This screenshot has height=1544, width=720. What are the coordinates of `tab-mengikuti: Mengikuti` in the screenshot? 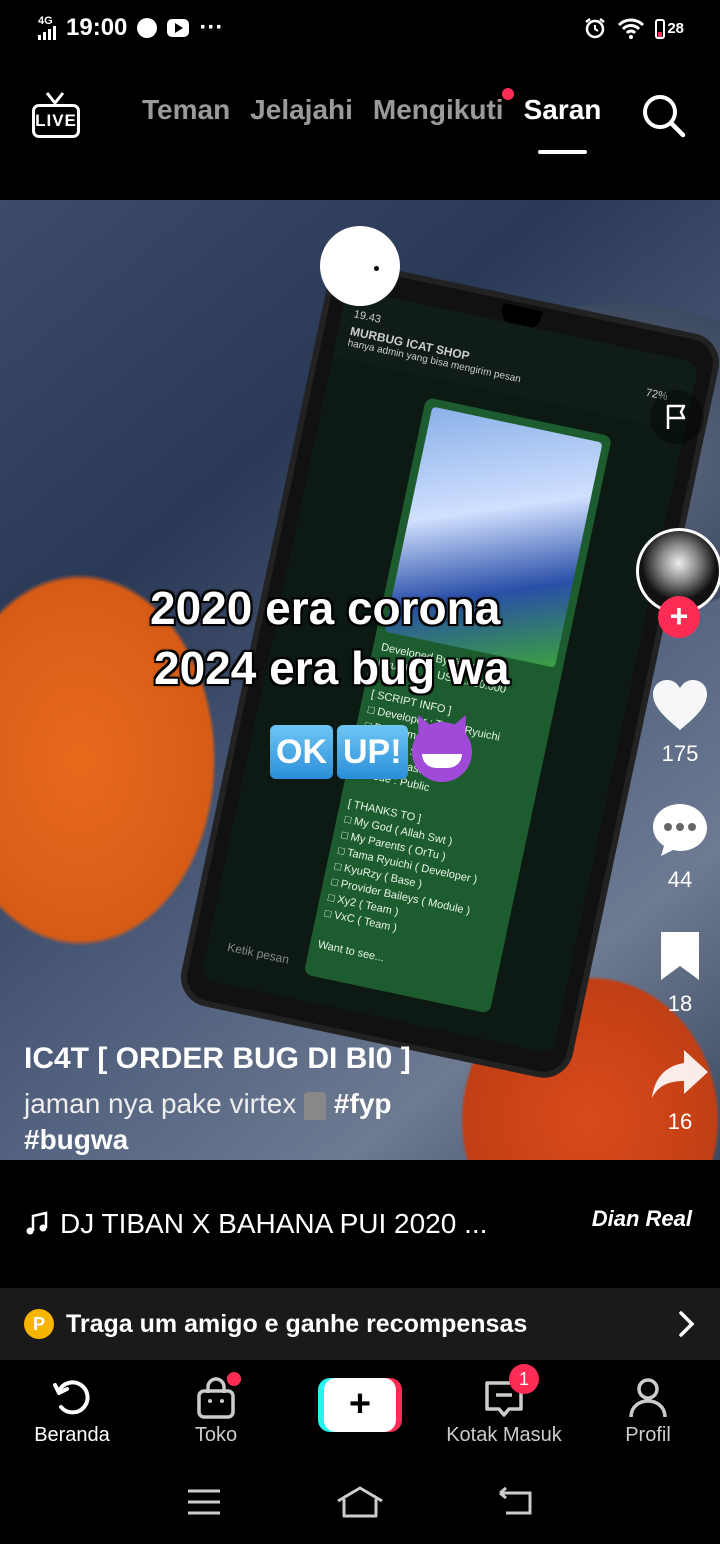 It's located at (443, 107).